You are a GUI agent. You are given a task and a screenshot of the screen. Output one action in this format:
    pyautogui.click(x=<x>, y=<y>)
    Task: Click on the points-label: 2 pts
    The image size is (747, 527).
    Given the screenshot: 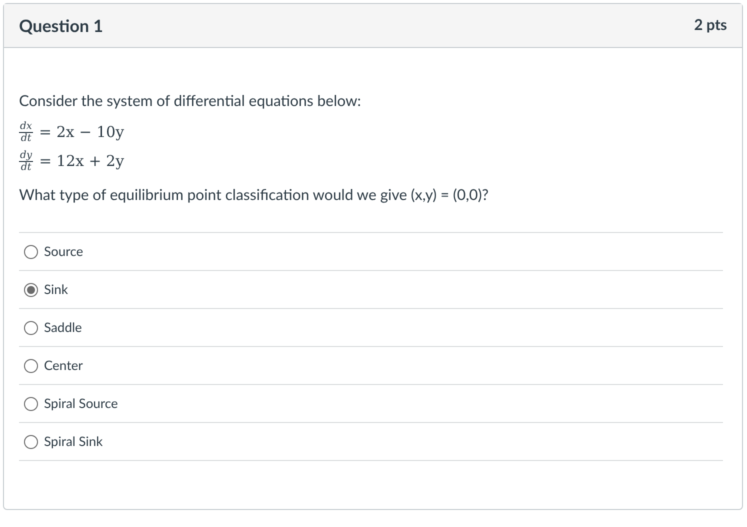 What is the action you would take?
    pyautogui.click(x=710, y=25)
    